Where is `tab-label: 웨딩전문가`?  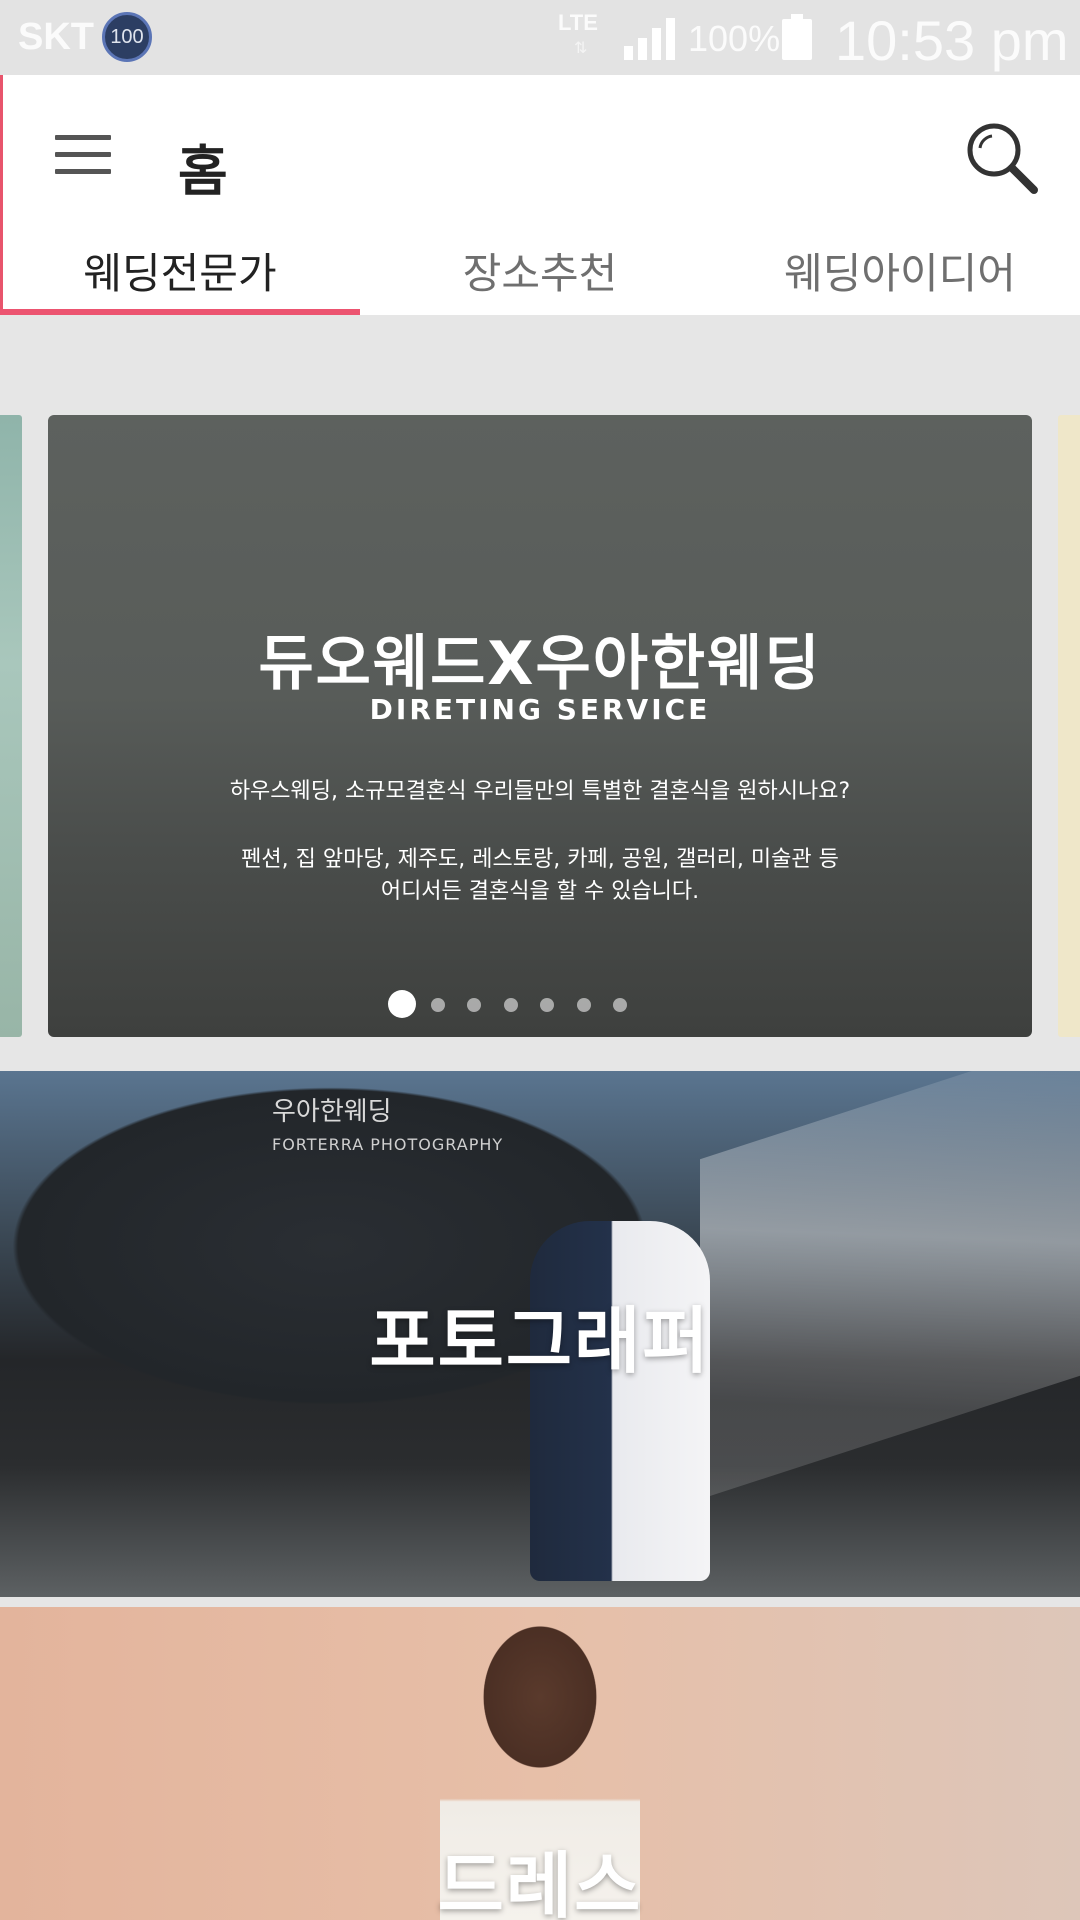 tab-label: 웨딩전문가 is located at coordinates (180, 273).